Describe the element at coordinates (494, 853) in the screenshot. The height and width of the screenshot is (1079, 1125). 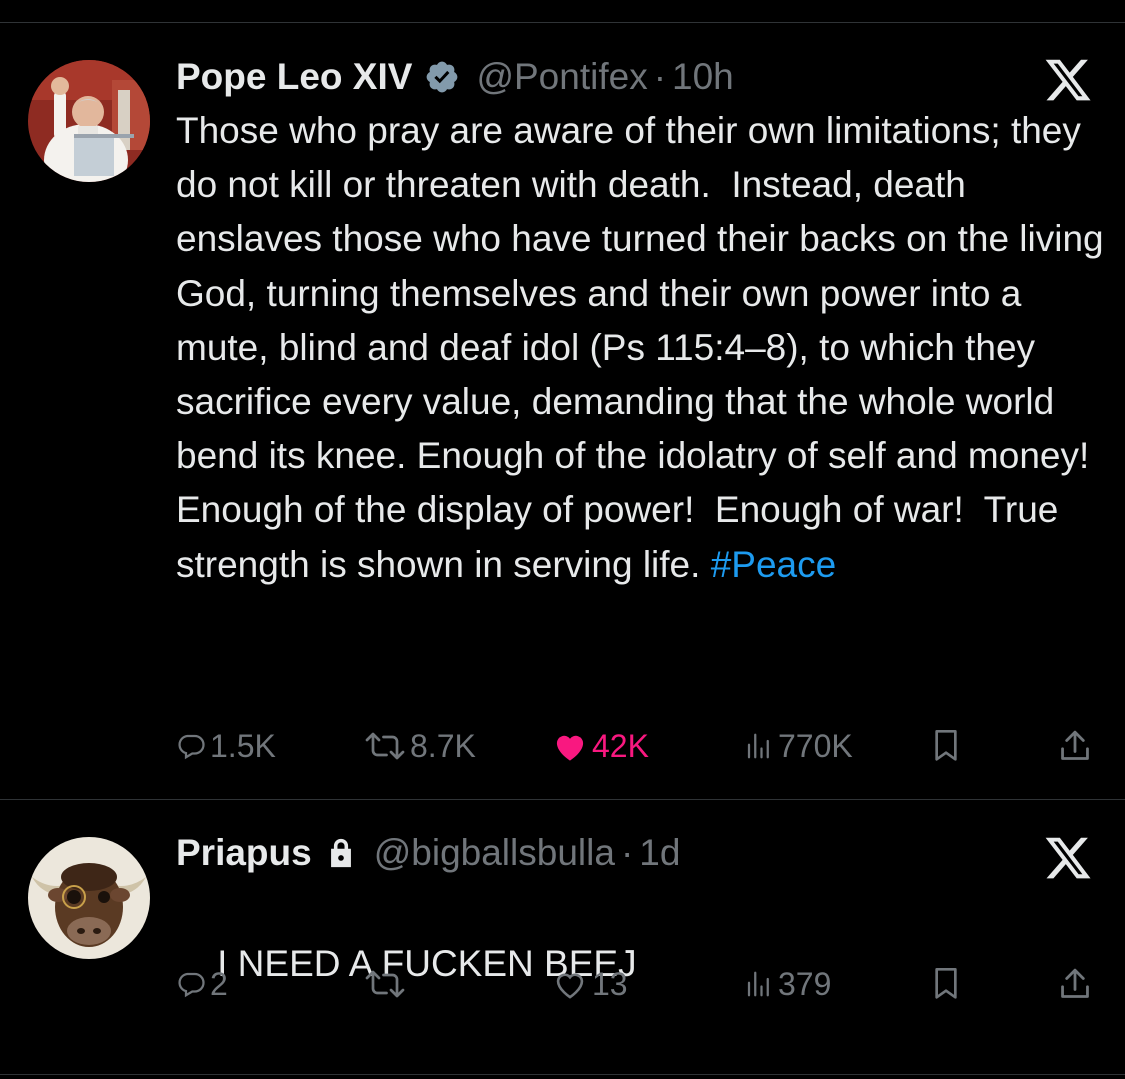
I see `user-handle: @bigballsbulla` at that location.